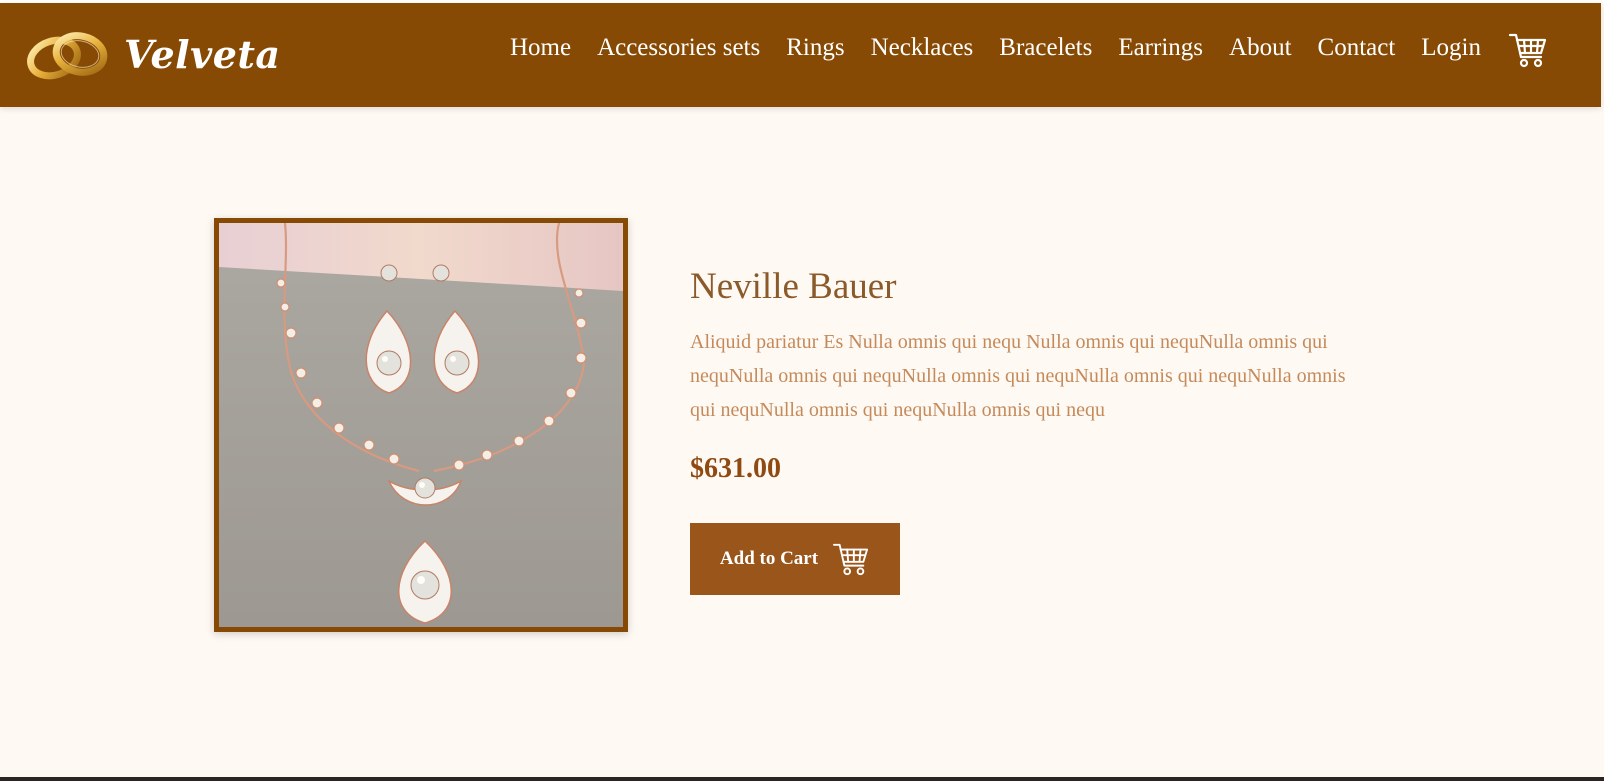 Image resolution: width=1604 pixels, height=781 pixels. What do you see at coordinates (1260, 48) in the screenshot?
I see `nav-about: About` at bounding box center [1260, 48].